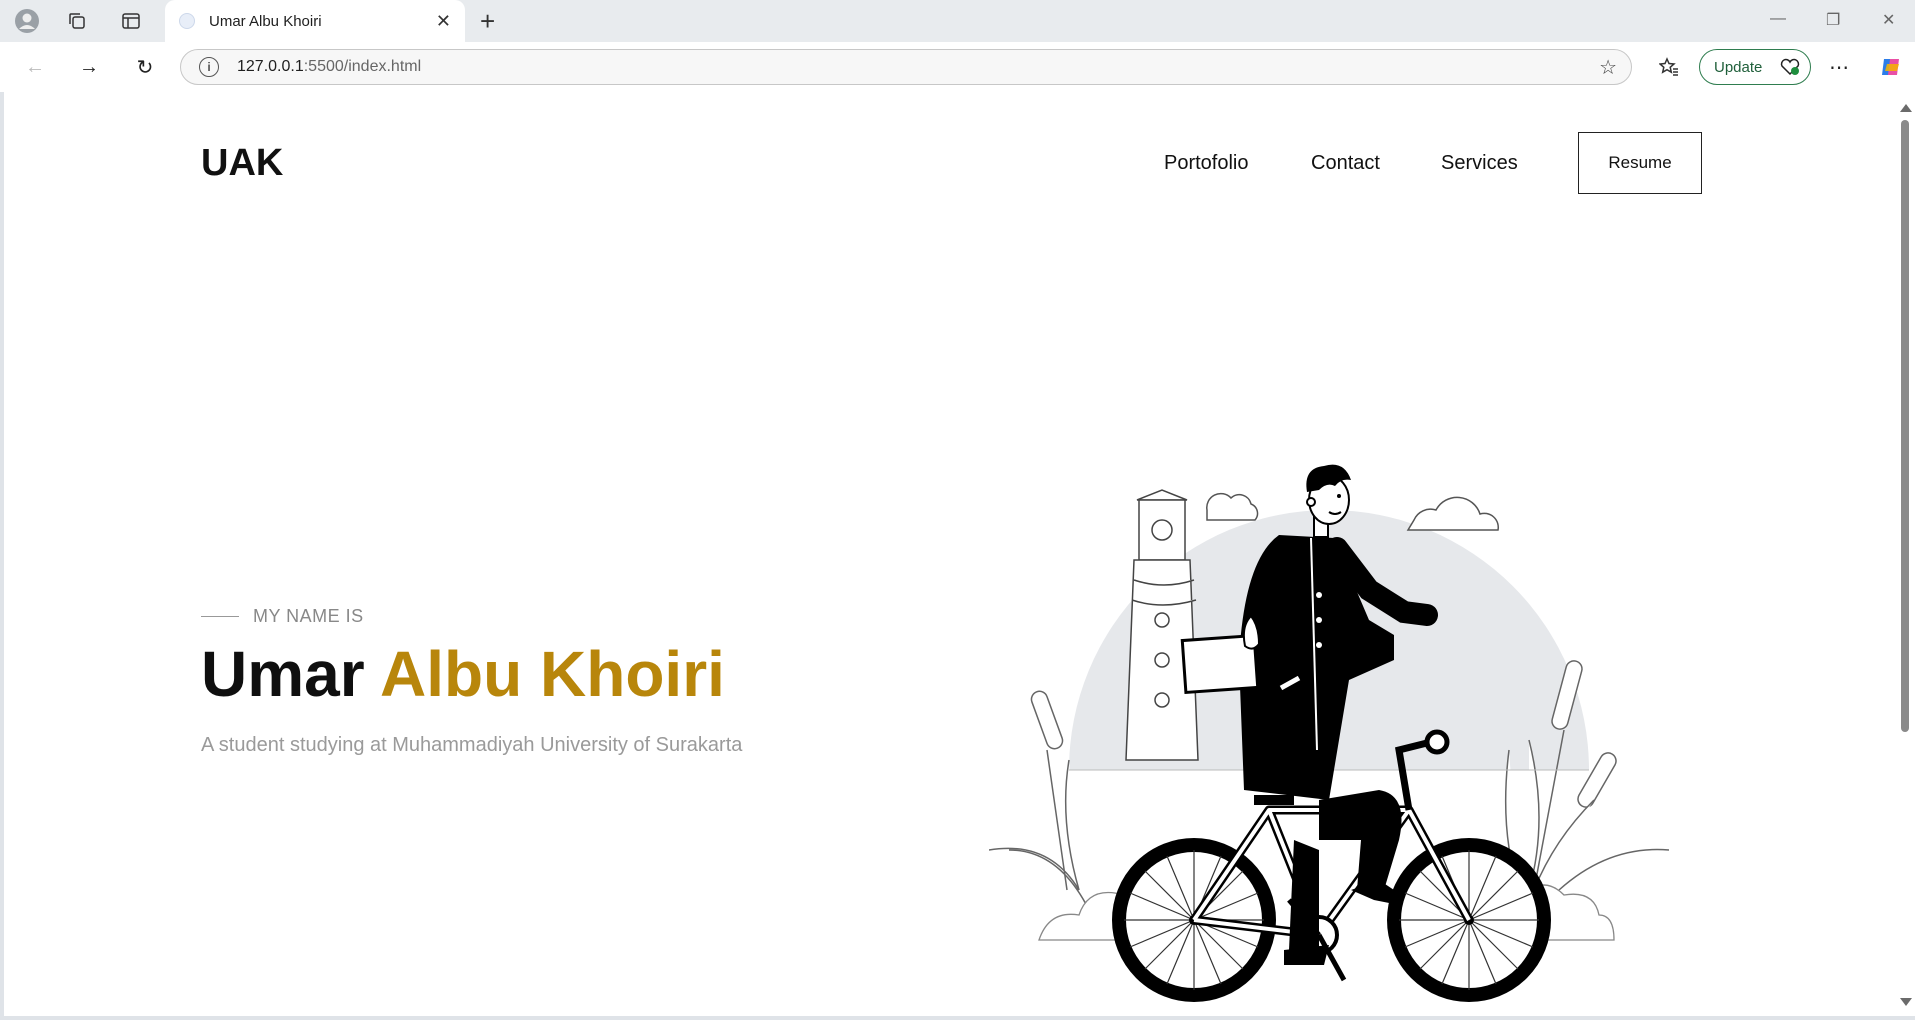 Image resolution: width=1915 pixels, height=1020 pixels. I want to click on scroll-thumb, so click(1905, 426).